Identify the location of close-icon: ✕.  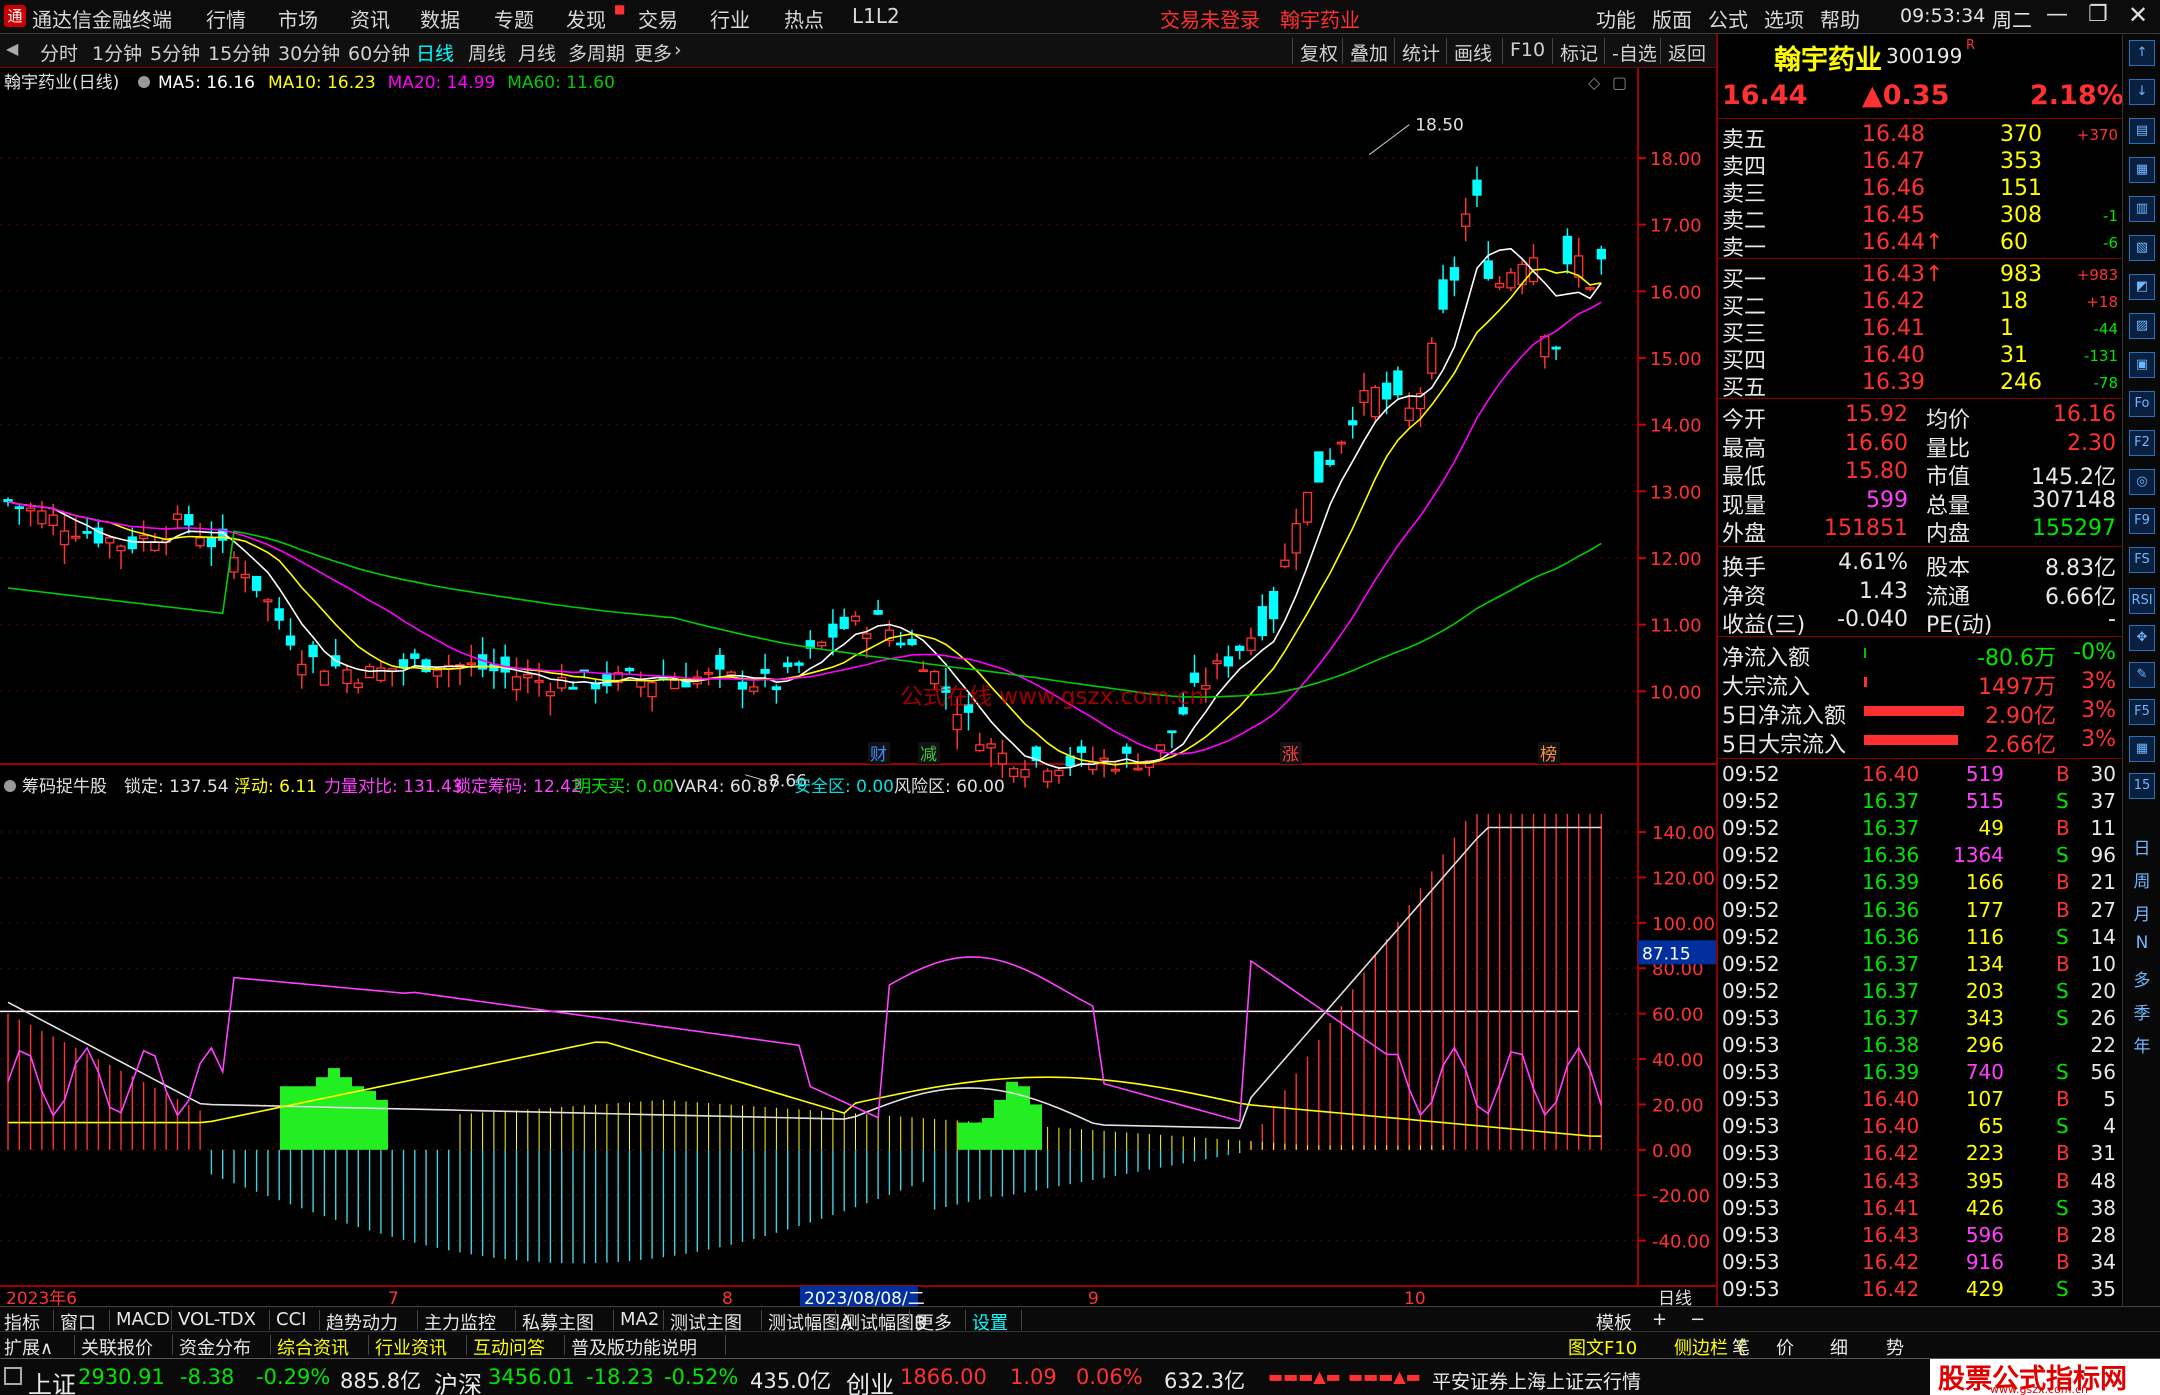
(2138, 15).